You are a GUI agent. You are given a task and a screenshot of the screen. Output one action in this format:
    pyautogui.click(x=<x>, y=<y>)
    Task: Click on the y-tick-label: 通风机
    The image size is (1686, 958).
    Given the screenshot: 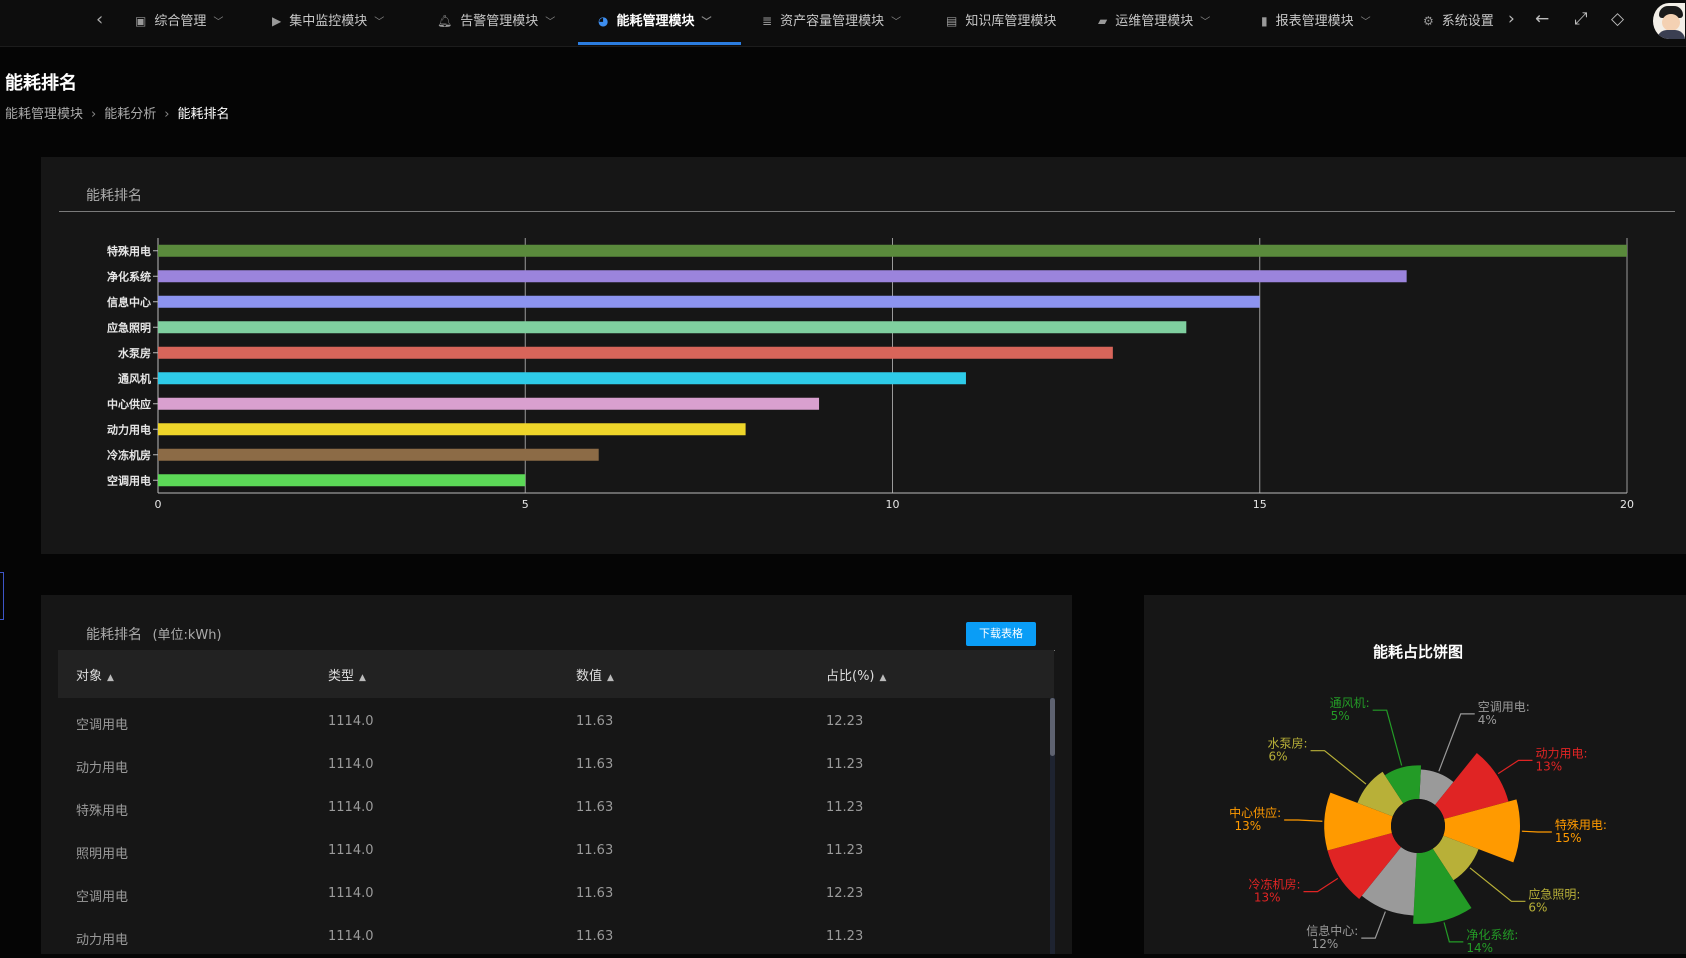 What is the action you would take?
    pyautogui.click(x=134, y=378)
    